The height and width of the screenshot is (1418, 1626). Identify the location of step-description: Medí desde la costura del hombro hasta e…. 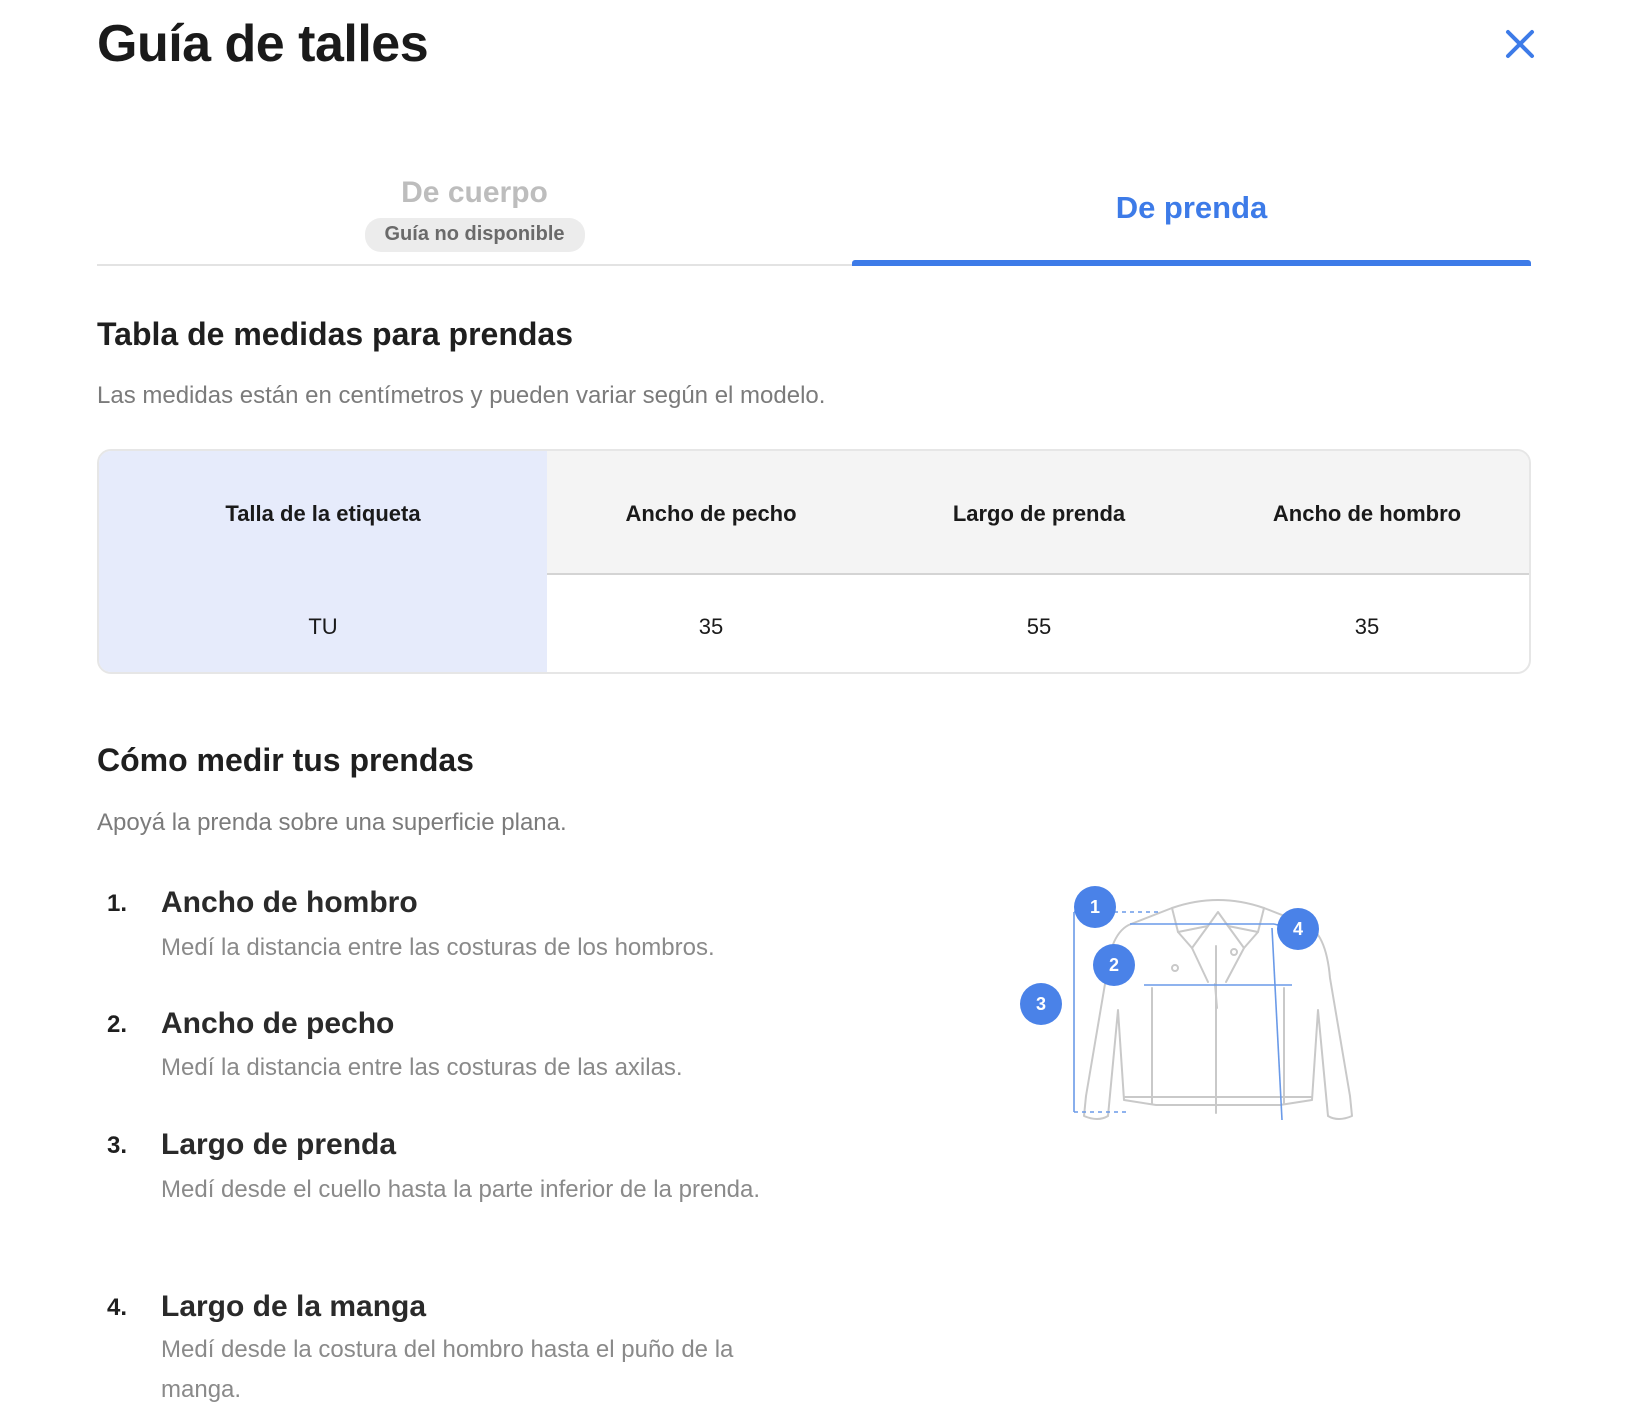
(447, 1369).